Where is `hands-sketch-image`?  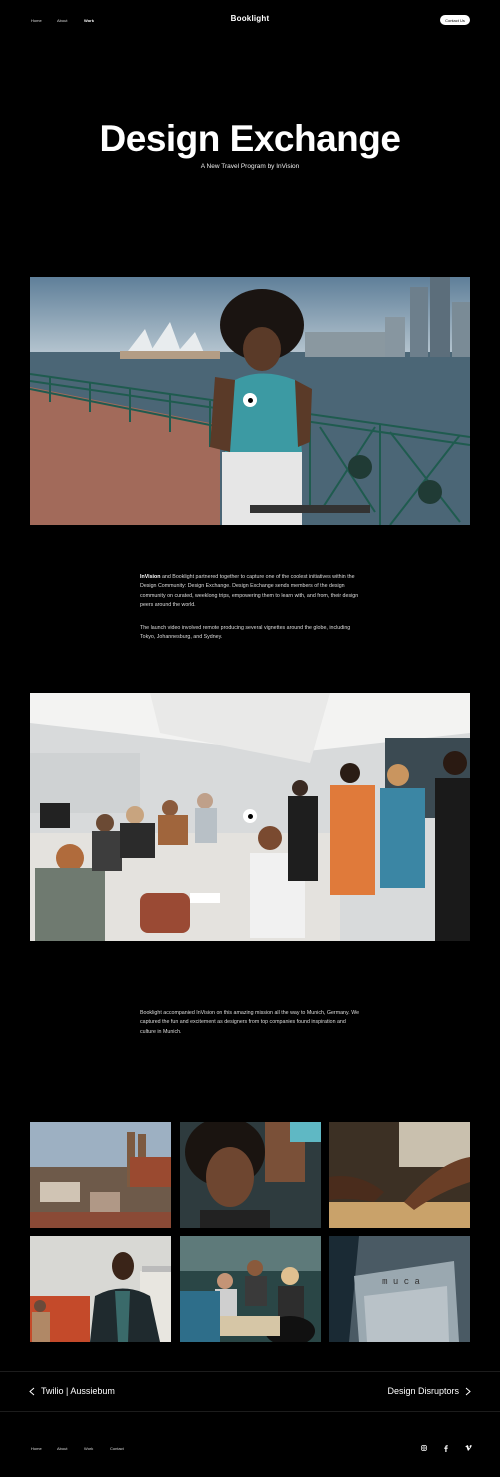
hands-sketch-image is located at coordinates (399, 1175).